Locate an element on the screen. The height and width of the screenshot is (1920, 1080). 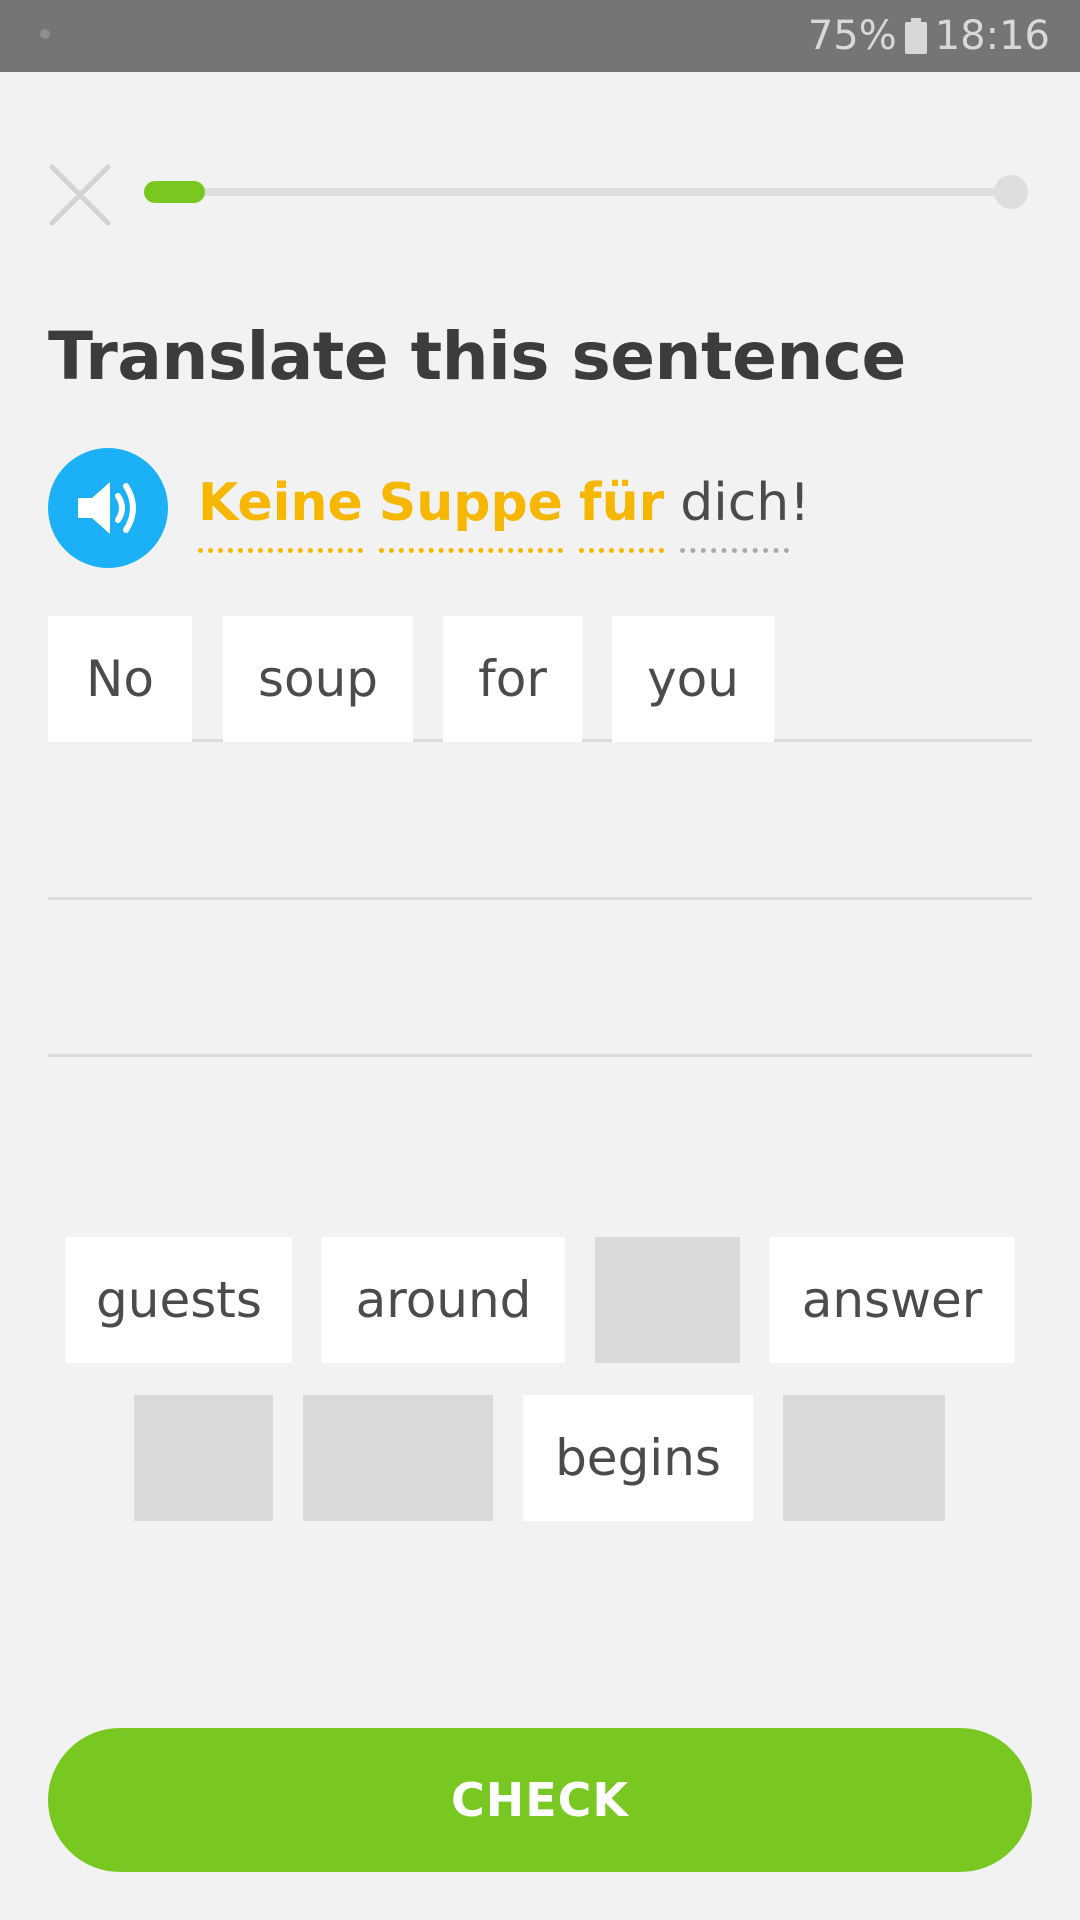
status-bar: 75% 18:16 is located at coordinates (540, 36).